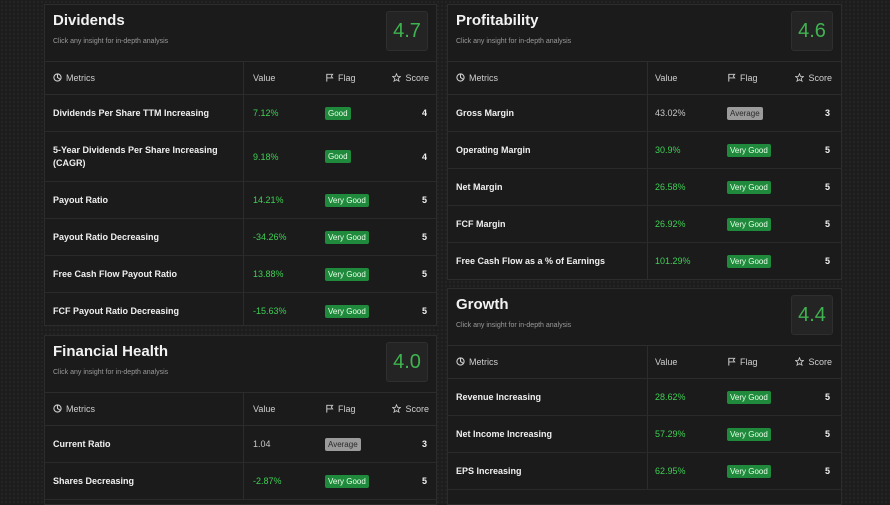 This screenshot has width=890, height=505. What do you see at coordinates (481, 223) in the screenshot?
I see `metric-name: FCF Margin` at bounding box center [481, 223].